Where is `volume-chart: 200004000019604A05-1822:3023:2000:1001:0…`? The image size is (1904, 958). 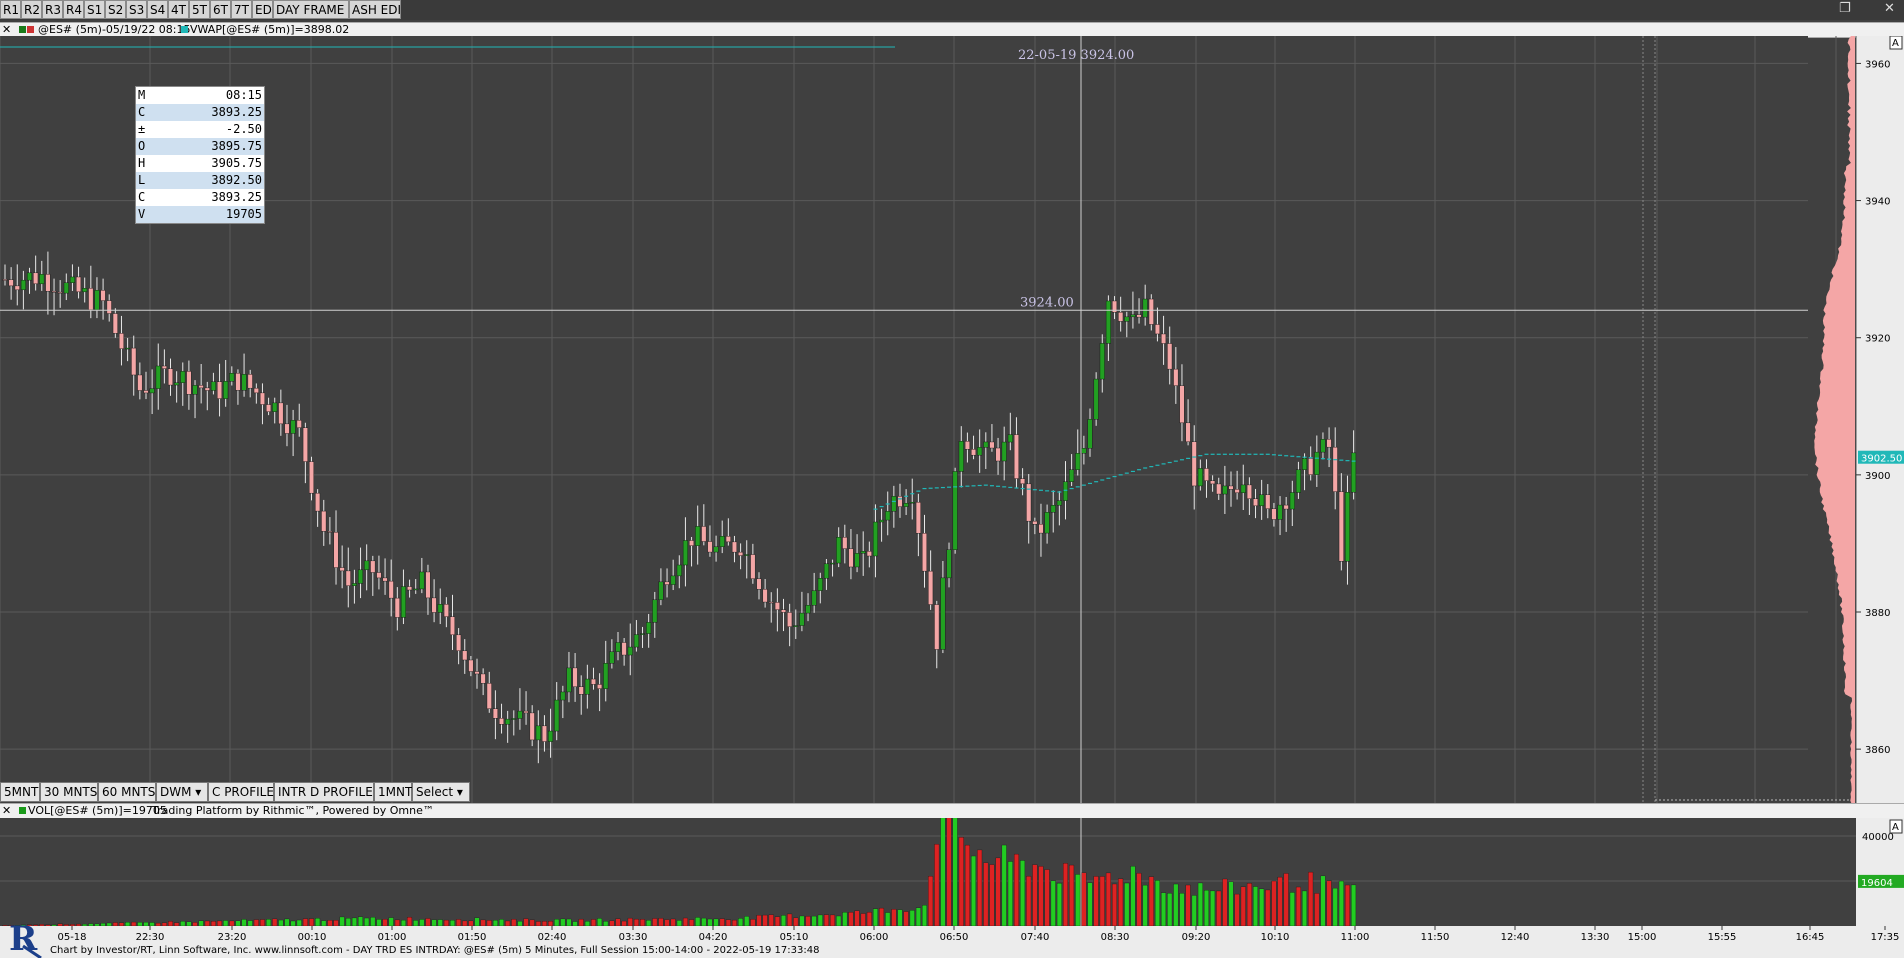
volume-chart: 200004000019604A05-1822:3023:2000:1001:0… is located at coordinates (952, 881).